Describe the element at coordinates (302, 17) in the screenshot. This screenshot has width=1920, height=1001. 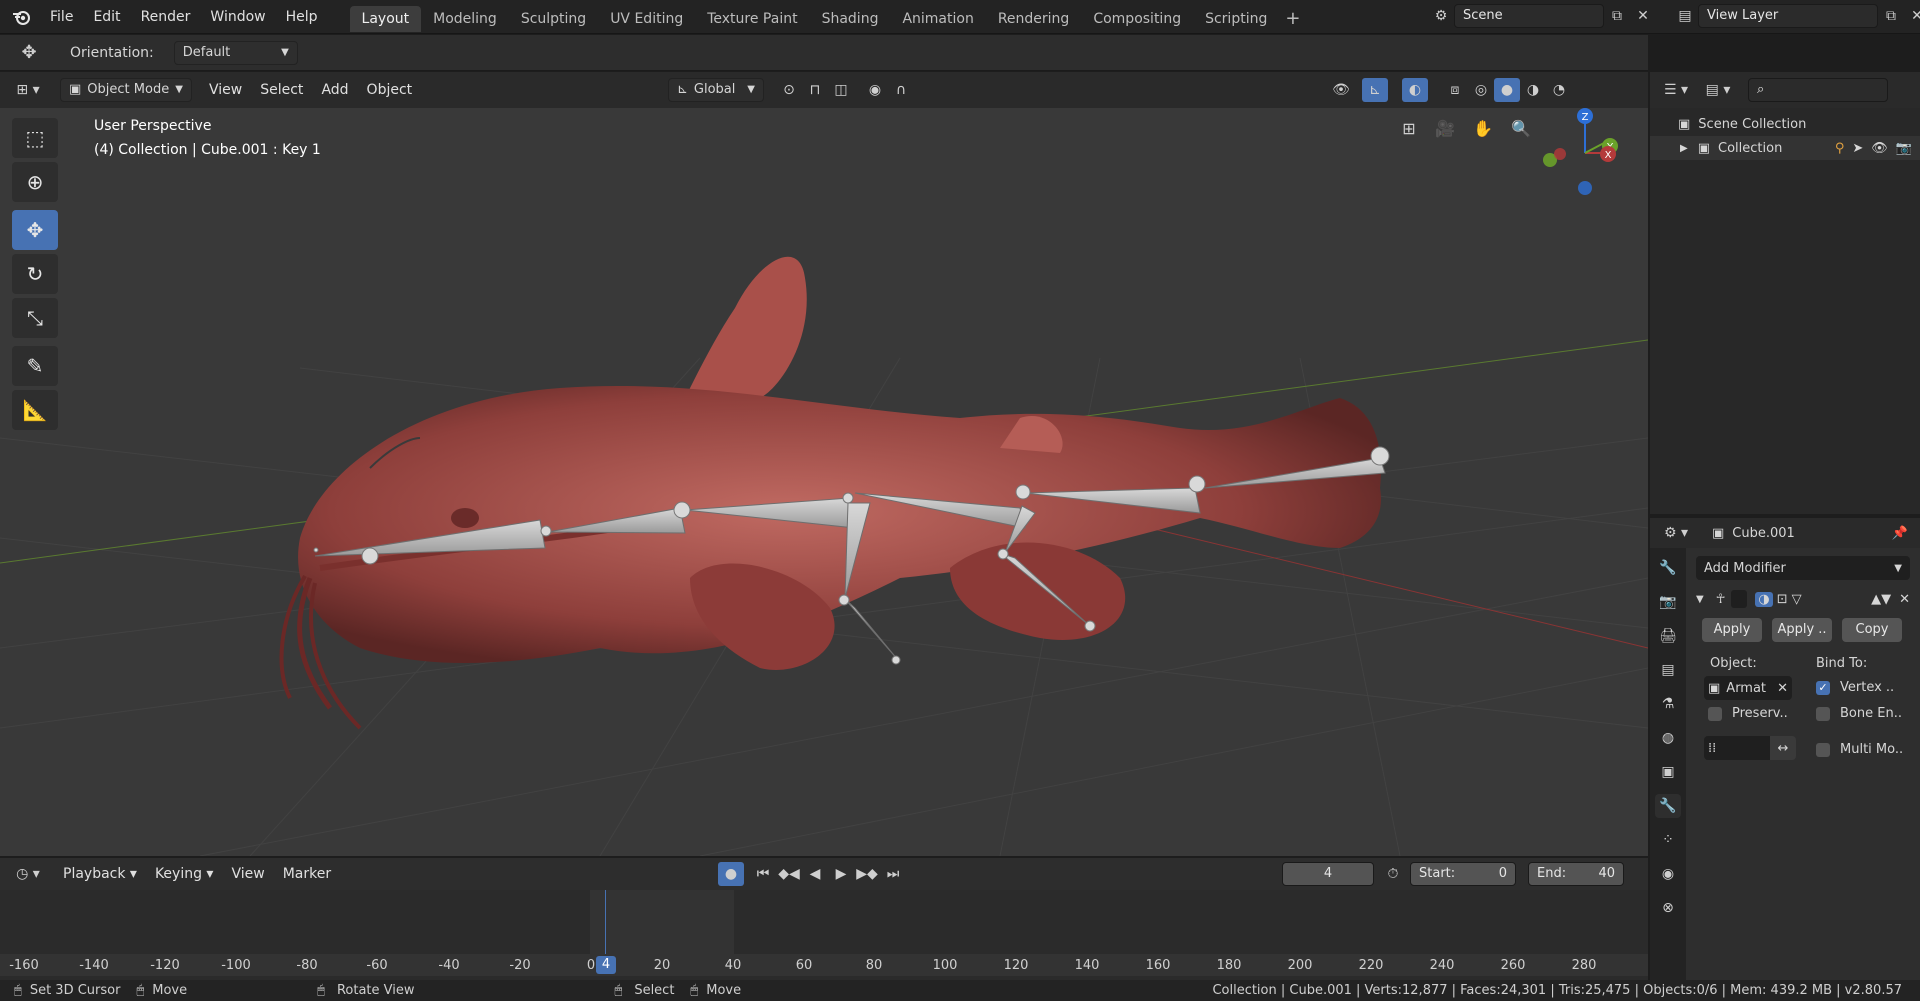
I see `menu-help: Help` at that location.